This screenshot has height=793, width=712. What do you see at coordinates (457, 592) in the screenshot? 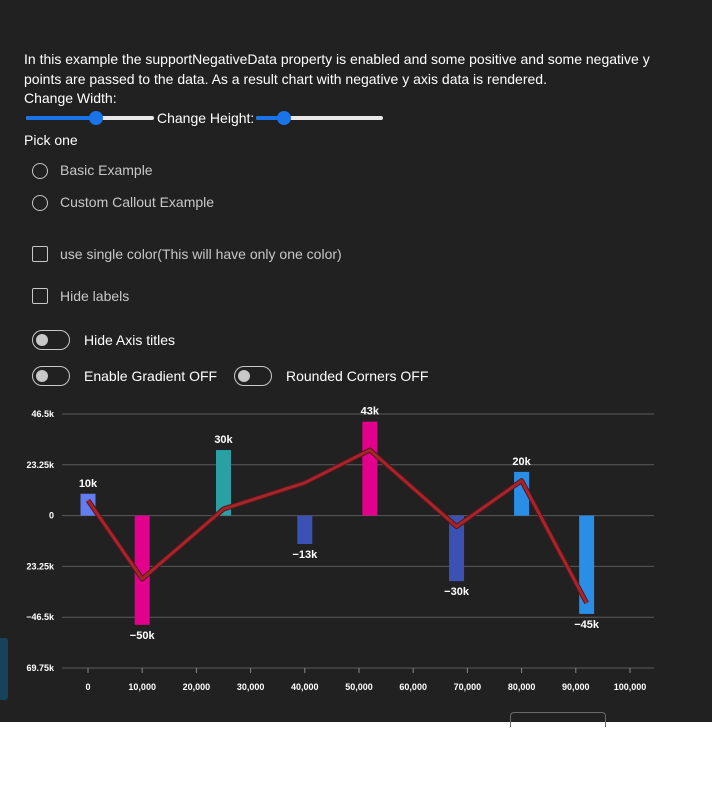
I see `data-label: −30k` at bounding box center [457, 592].